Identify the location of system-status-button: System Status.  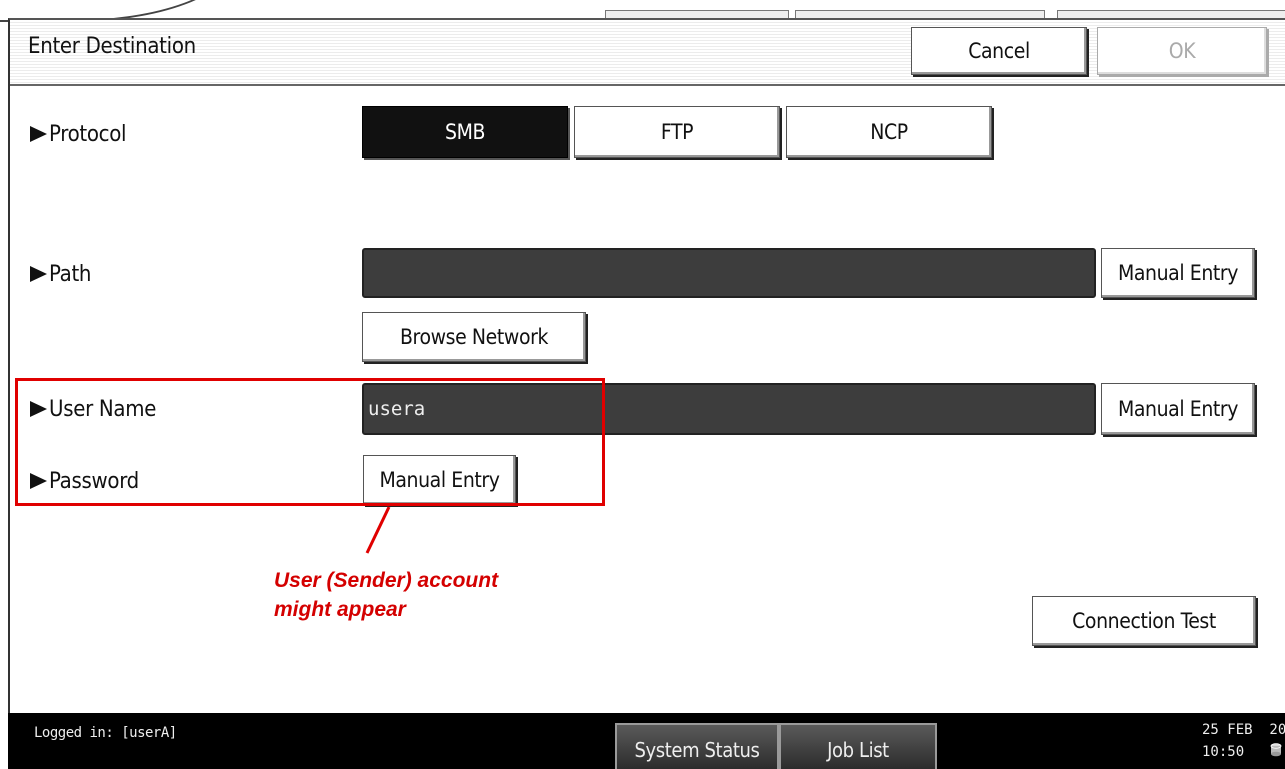
(697, 746).